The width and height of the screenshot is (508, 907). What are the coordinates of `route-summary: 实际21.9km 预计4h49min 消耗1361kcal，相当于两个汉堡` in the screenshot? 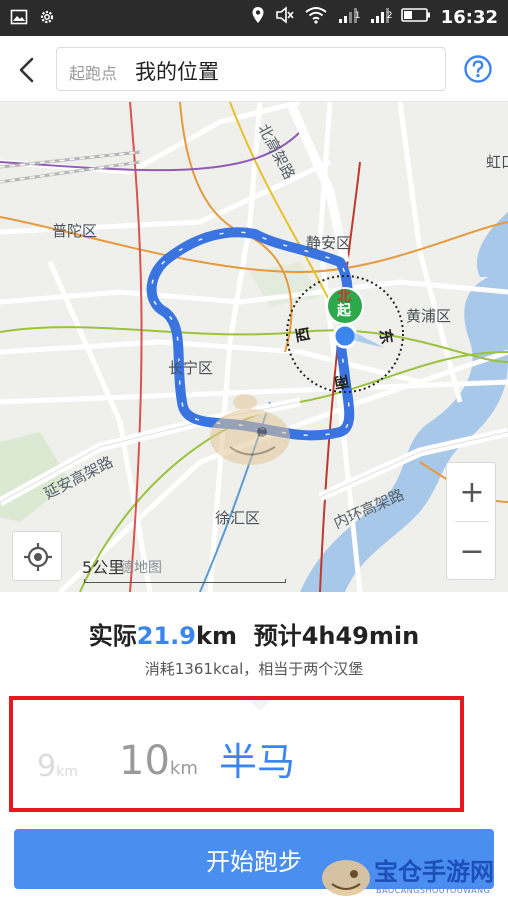 It's located at (254, 642).